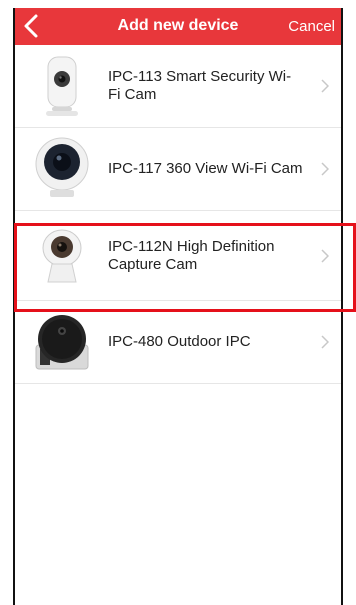 Image resolution: width=356 pixels, height=605 pixels. I want to click on device-row-ipc-112n: IPC-112N High Definition Capture Cam, so click(178, 256).